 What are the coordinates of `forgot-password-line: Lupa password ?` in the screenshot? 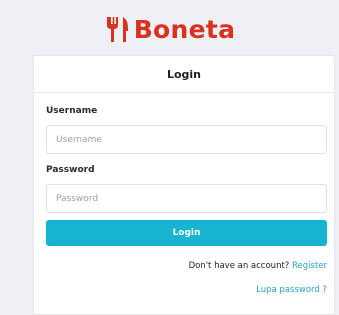 It's located at (186, 290).